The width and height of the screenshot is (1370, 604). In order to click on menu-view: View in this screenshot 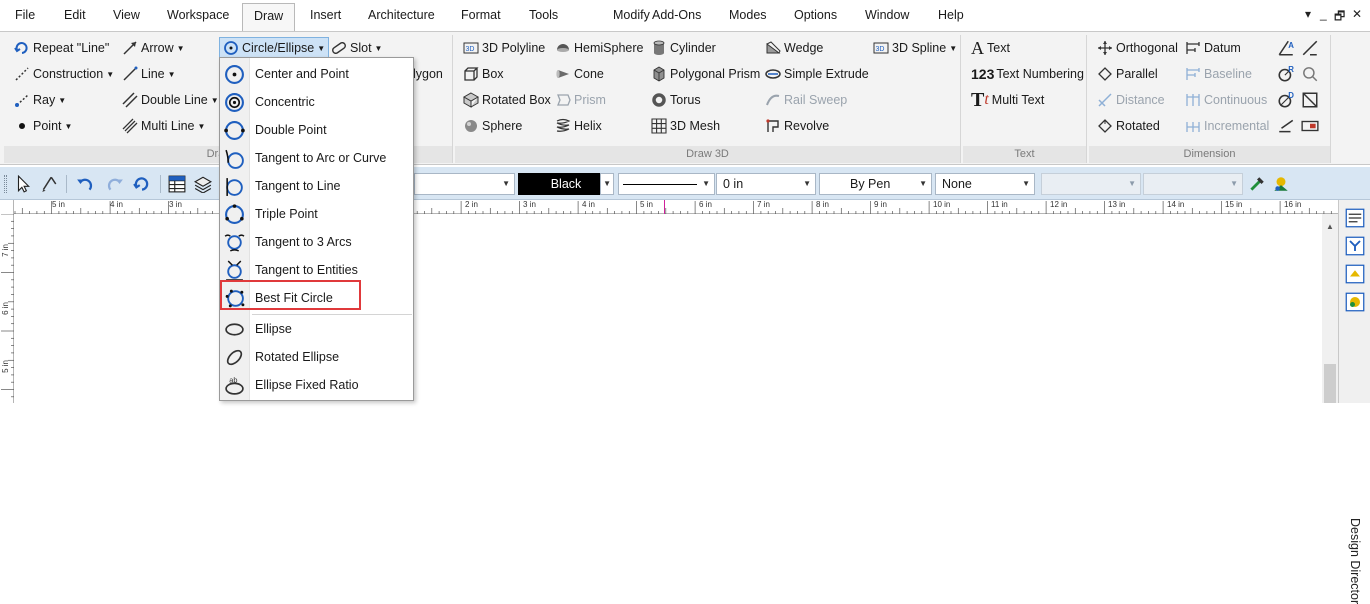, I will do `click(126, 15)`.